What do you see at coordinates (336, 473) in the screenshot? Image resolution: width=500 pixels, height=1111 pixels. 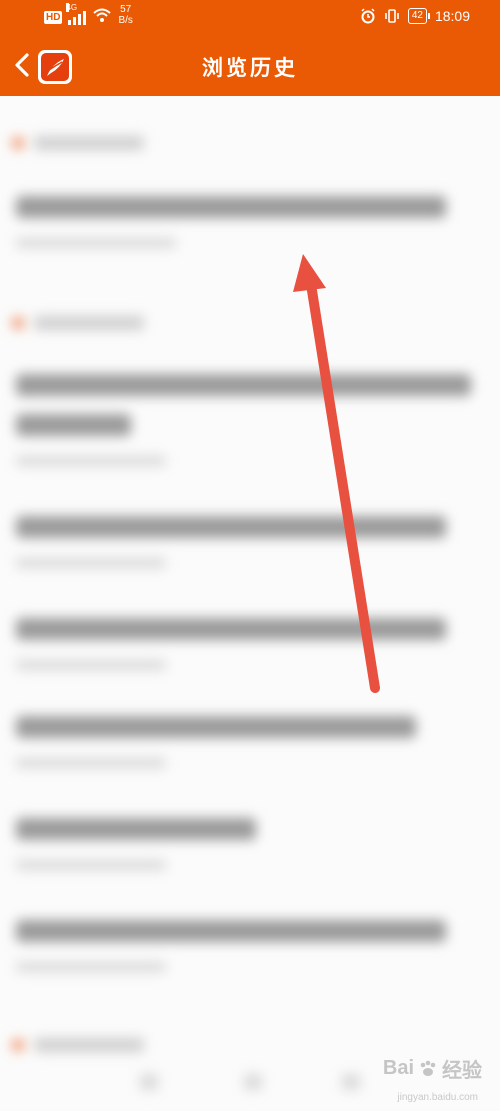 I see `annotation-arrow-icon` at bounding box center [336, 473].